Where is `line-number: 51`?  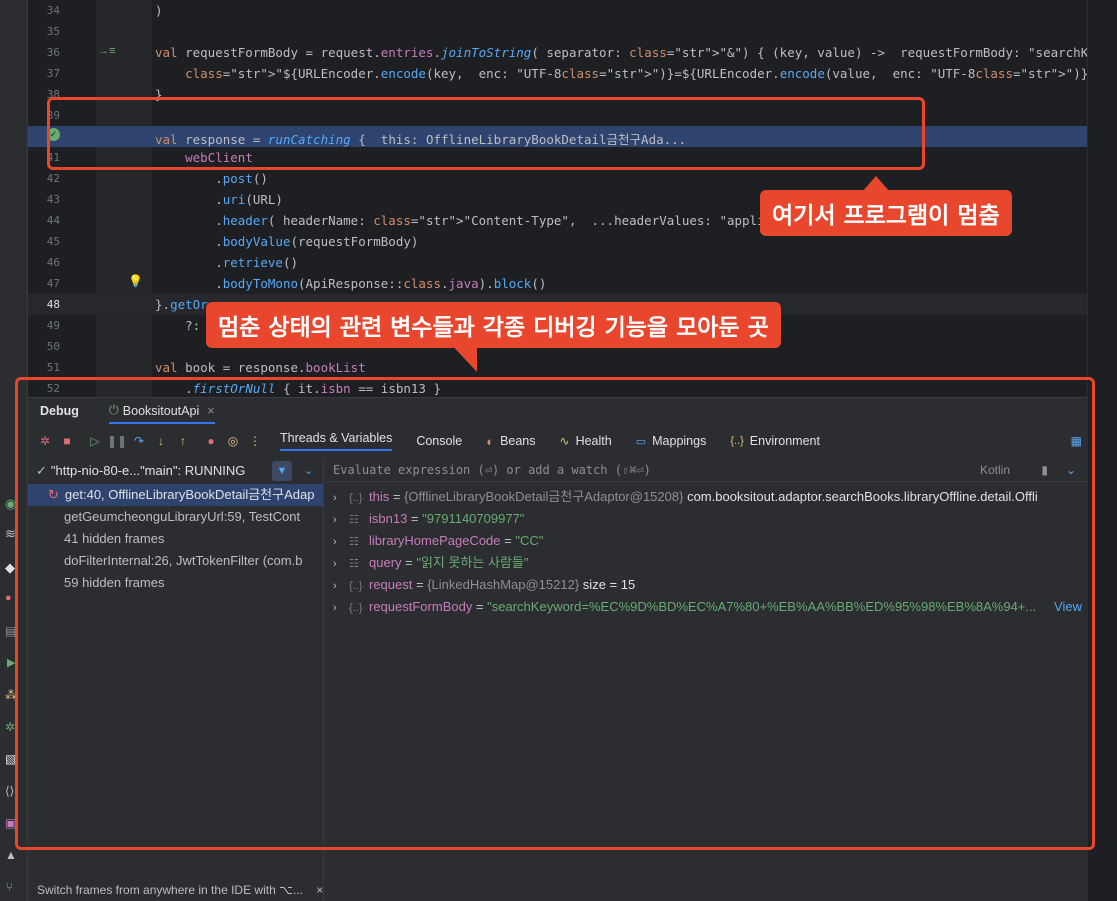 line-number: 51 is located at coordinates (53, 367).